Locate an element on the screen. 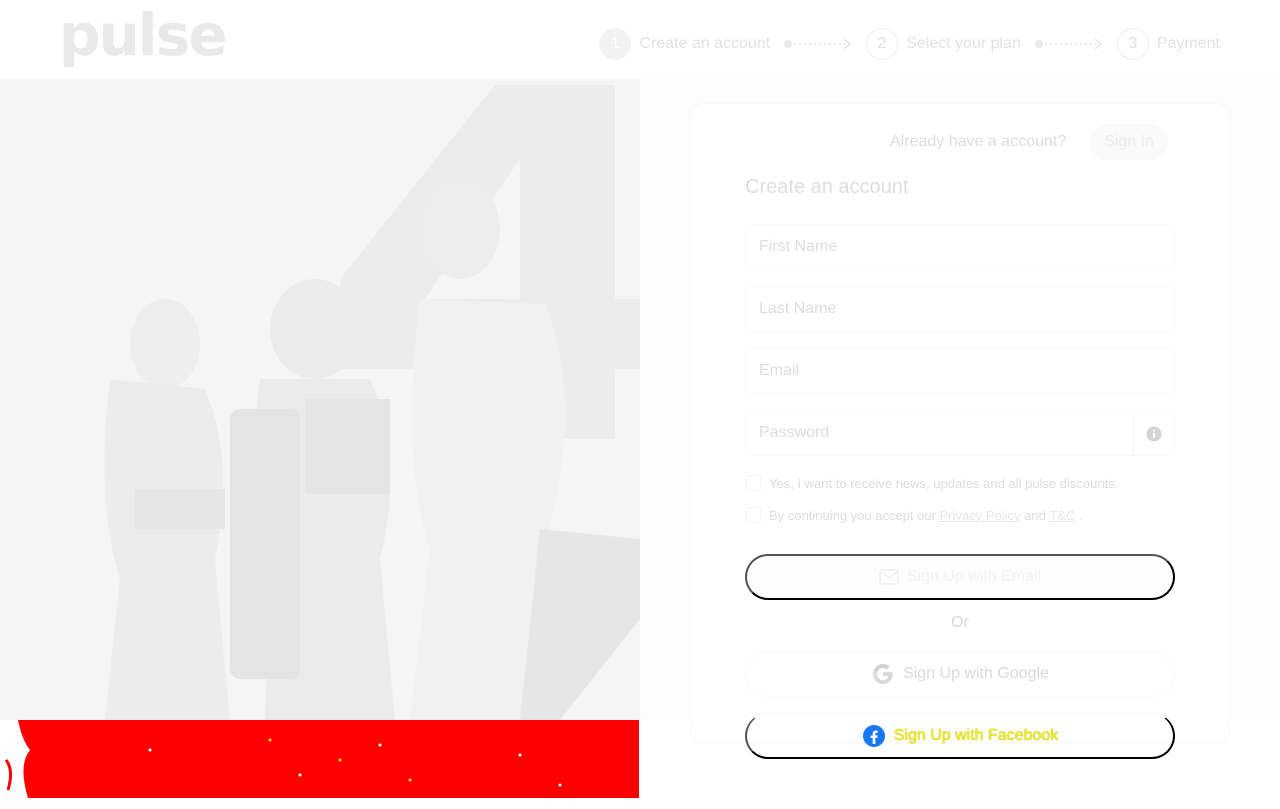 This screenshot has height=809, width=1280. or-separator: Or is located at coordinates (960, 622).